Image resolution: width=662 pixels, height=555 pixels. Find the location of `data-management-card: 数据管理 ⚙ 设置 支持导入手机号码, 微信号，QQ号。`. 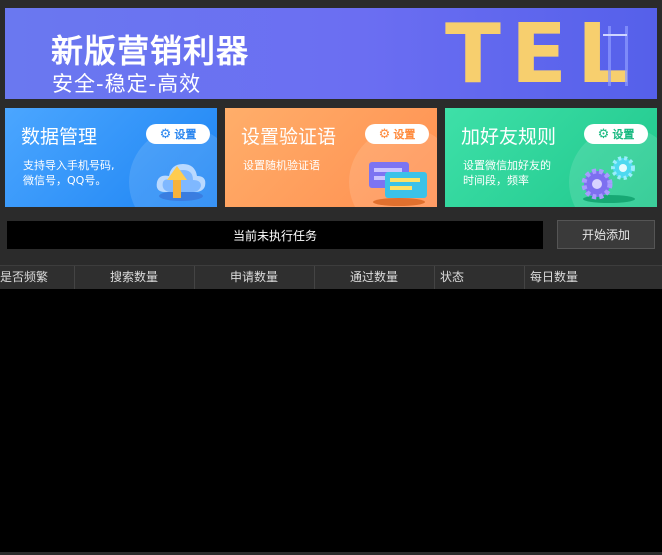

data-management-card: 数据管理 ⚙ 设置 支持导入手机号码, 微信号，QQ号。 is located at coordinates (111, 157).